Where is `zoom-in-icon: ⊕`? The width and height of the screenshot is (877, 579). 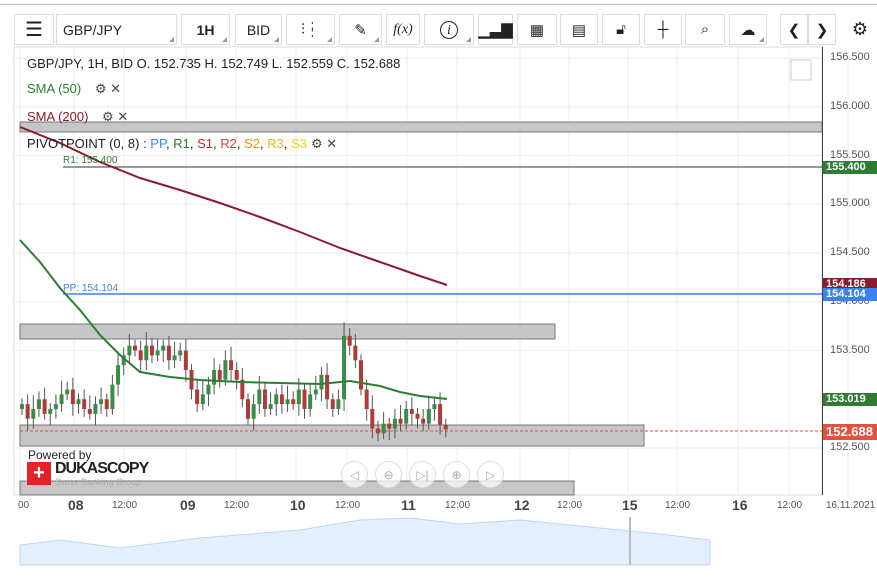
zoom-in-icon: ⊕ is located at coordinates (456, 474).